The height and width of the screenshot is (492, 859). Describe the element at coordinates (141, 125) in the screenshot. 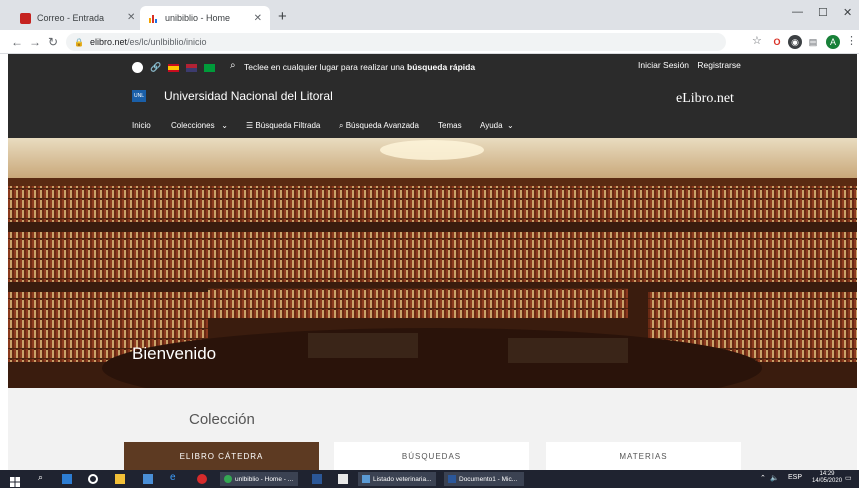

I see `menu-inicio: Inicio` at that location.